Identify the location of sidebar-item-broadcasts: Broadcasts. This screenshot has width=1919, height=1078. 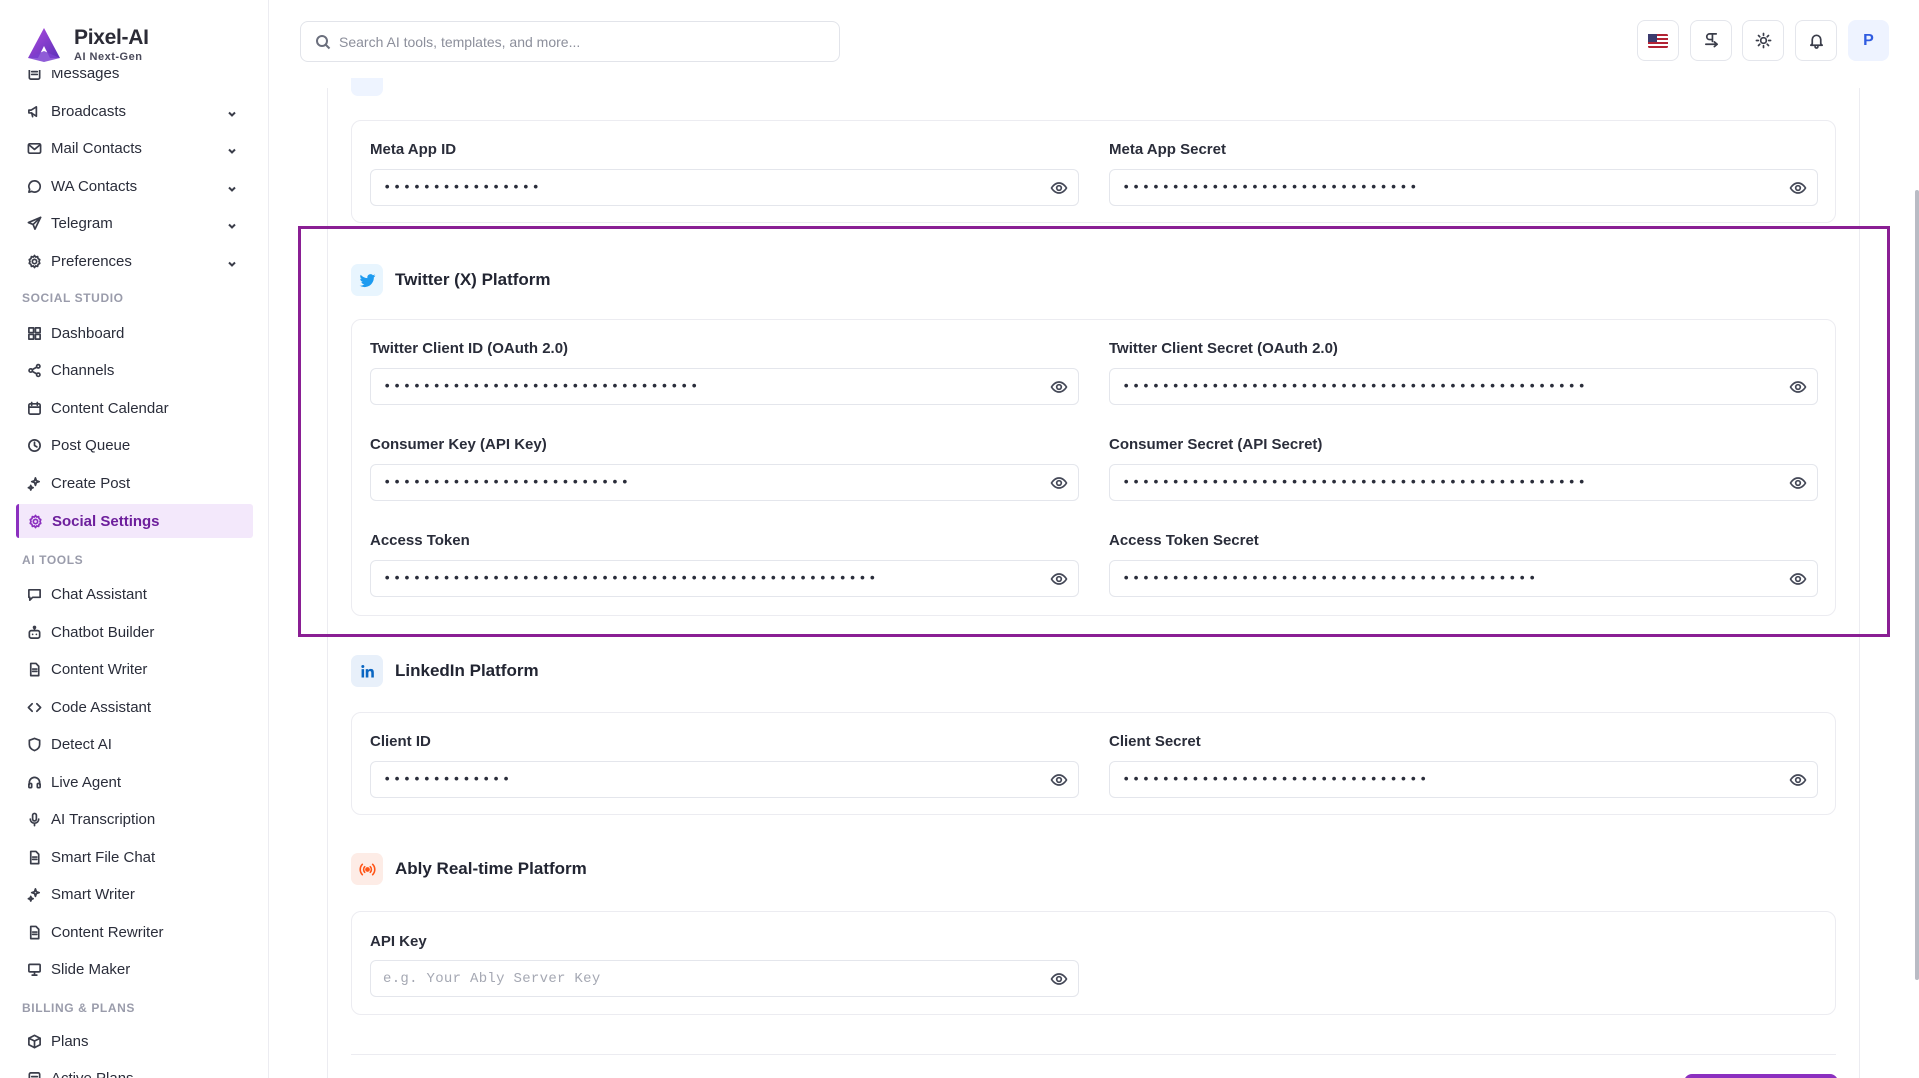
(134, 111).